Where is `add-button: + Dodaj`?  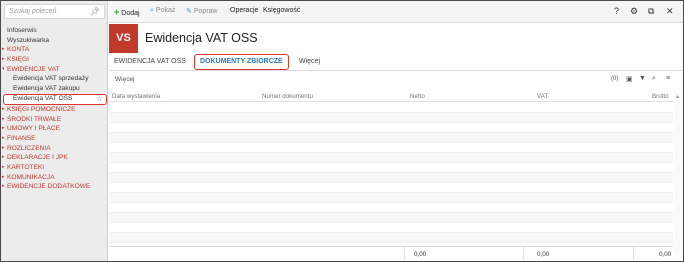 add-button: + Dodaj is located at coordinates (127, 12).